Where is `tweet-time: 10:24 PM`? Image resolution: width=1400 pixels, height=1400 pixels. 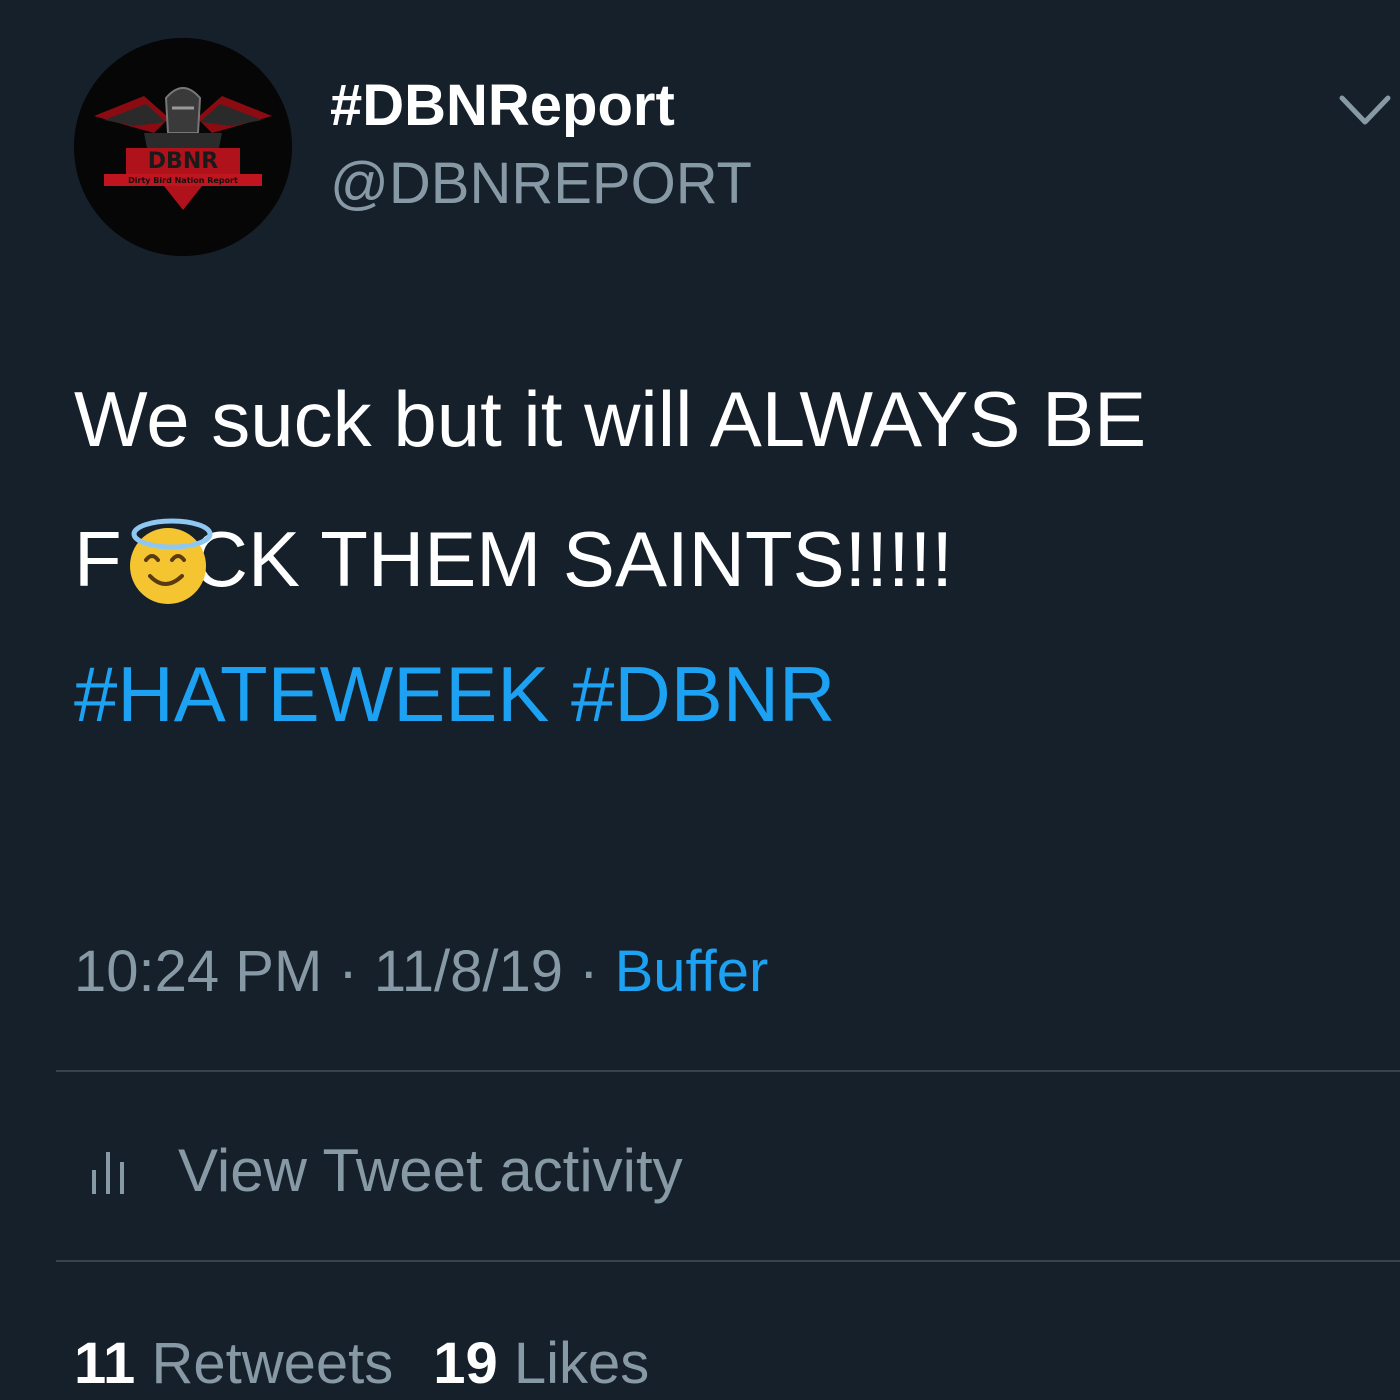 tweet-time: 10:24 PM is located at coordinates (198, 971).